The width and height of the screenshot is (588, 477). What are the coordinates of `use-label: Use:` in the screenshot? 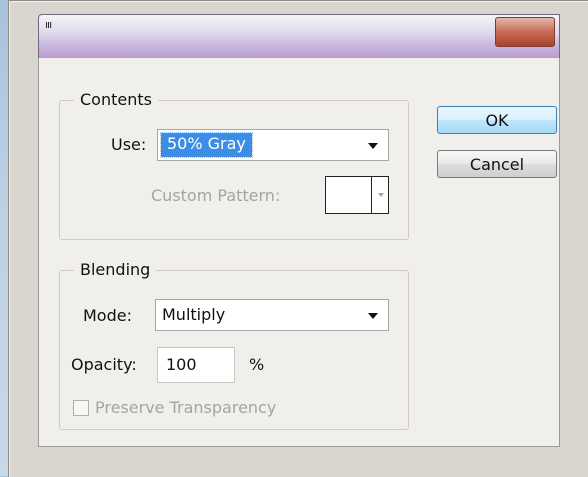 It's located at (129, 144).